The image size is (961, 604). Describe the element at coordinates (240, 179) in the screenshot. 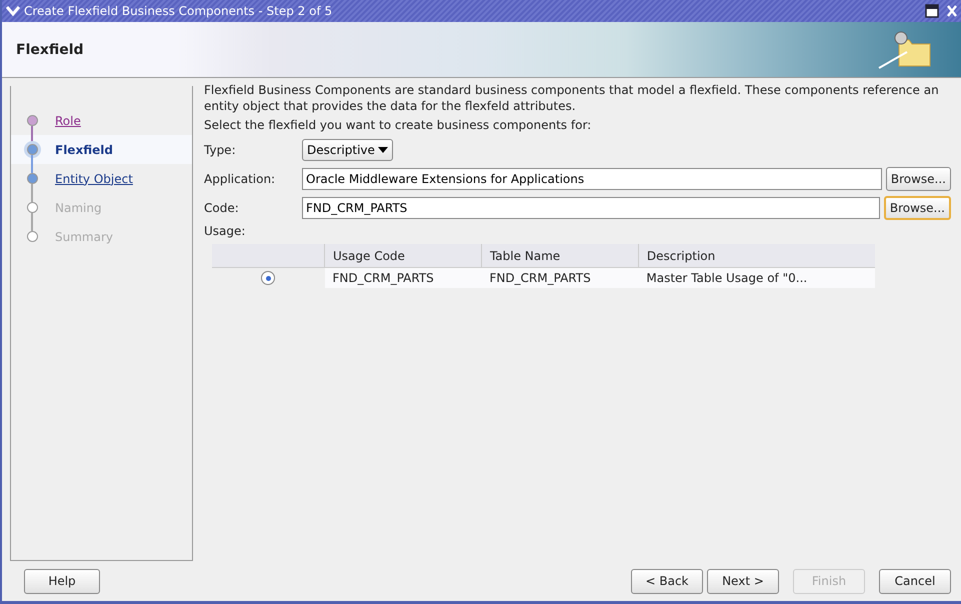

I see `application-label: Application:` at that location.